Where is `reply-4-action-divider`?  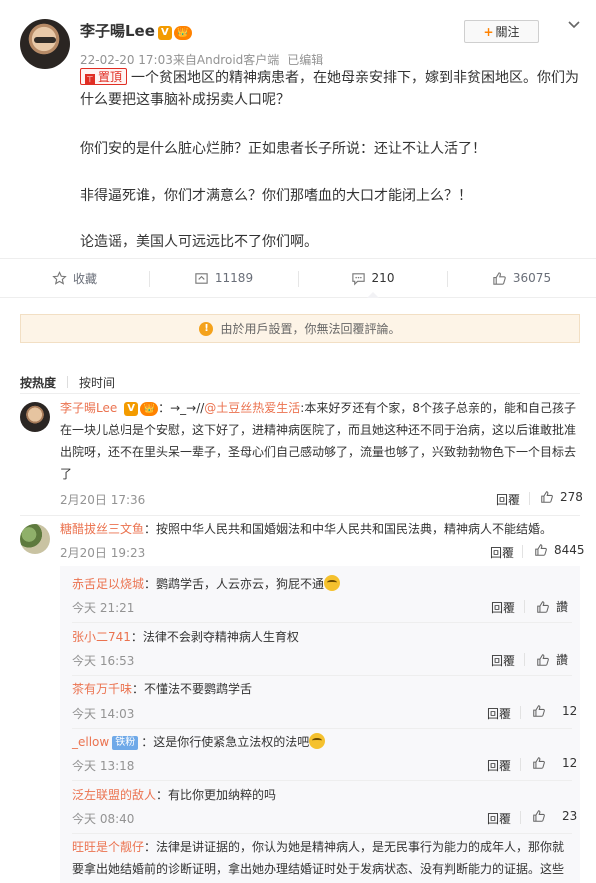 reply-4-action-divider is located at coordinates (520, 764).